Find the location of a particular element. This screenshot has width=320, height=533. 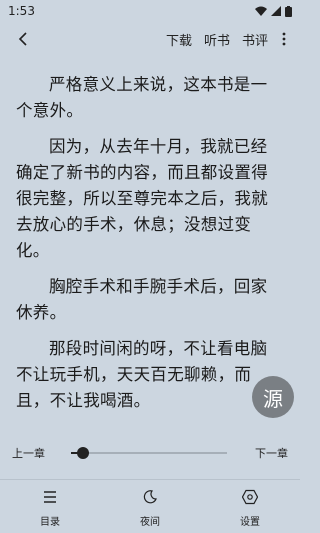

slider-thumb is located at coordinates (83, 453).